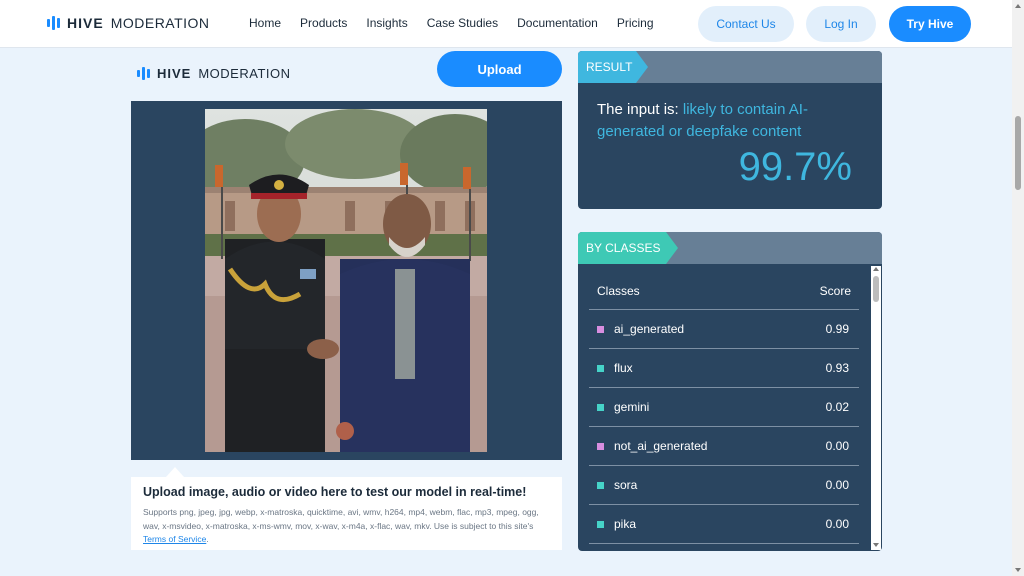  I want to click on classes-table-header: Classes Score, so click(724, 291).